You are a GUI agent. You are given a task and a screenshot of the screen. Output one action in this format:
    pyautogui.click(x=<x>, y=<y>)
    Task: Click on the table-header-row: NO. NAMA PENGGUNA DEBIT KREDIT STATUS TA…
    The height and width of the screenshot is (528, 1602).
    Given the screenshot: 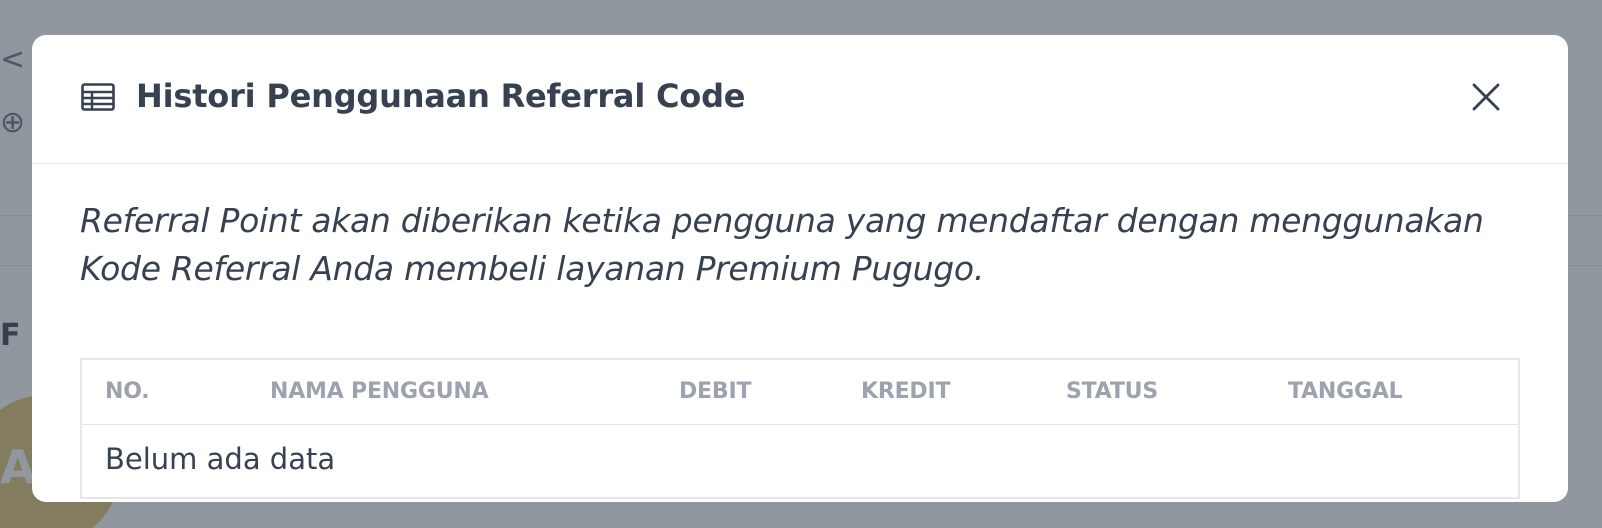 What is the action you would take?
    pyautogui.click(x=800, y=392)
    